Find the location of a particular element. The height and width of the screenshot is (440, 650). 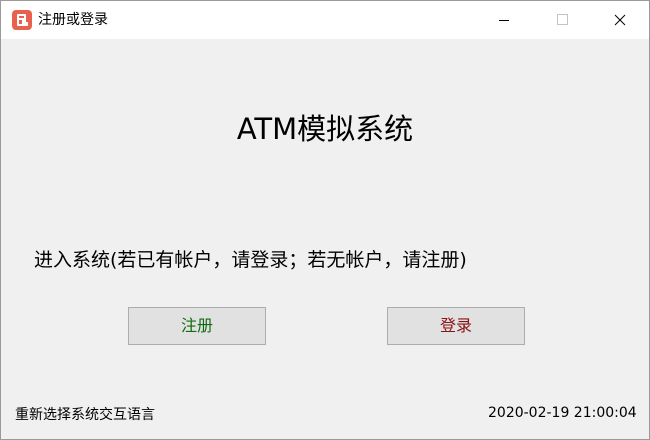

app-logo-icon is located at coordinates (22, 20).